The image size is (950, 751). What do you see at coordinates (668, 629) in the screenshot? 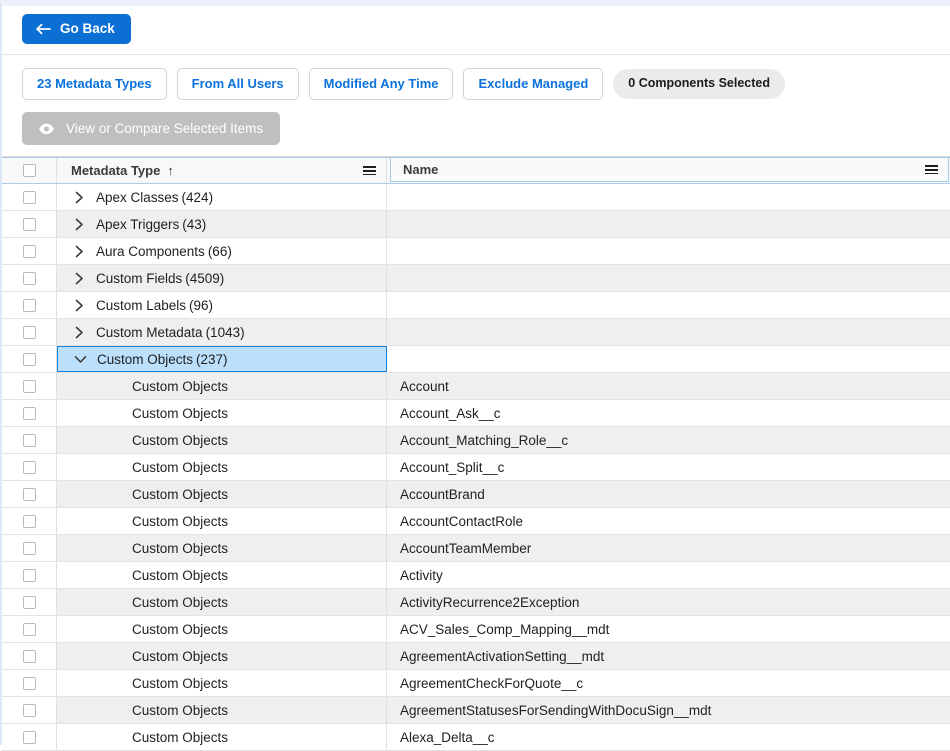
I see `row-name-cell: ACV_Sales_Comp_Mapping__mdt` at bounding box center [668, 629].